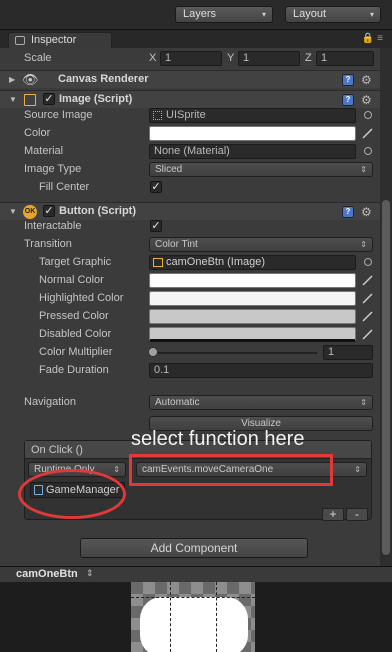 The width and height of the screenshot is (392, 652). Describe the element at coordinates (234, 353) in the screenshot. I see `multiplier-slider-track` at that location.